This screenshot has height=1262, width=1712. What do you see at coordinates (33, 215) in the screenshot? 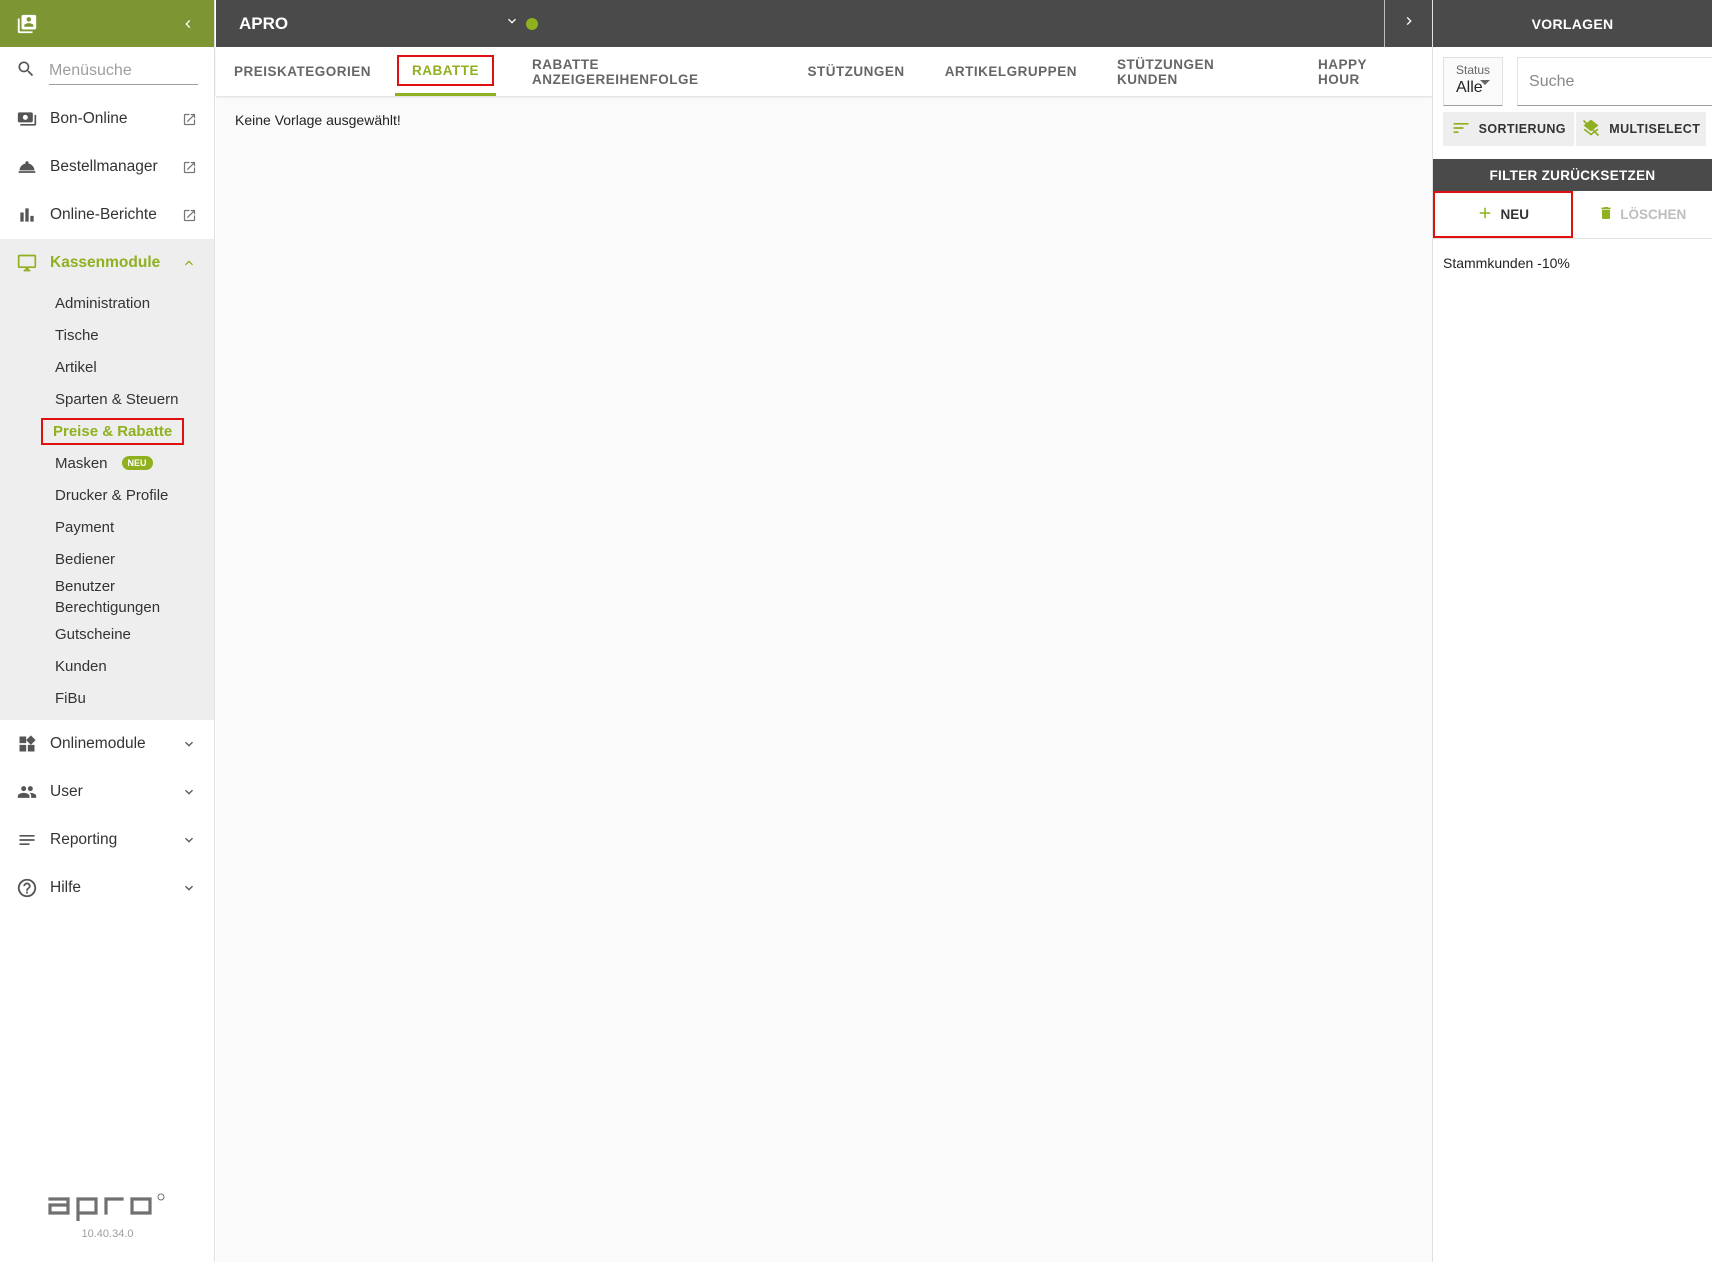
I see `bar-chart-icon` at bounding box center [33, 215].